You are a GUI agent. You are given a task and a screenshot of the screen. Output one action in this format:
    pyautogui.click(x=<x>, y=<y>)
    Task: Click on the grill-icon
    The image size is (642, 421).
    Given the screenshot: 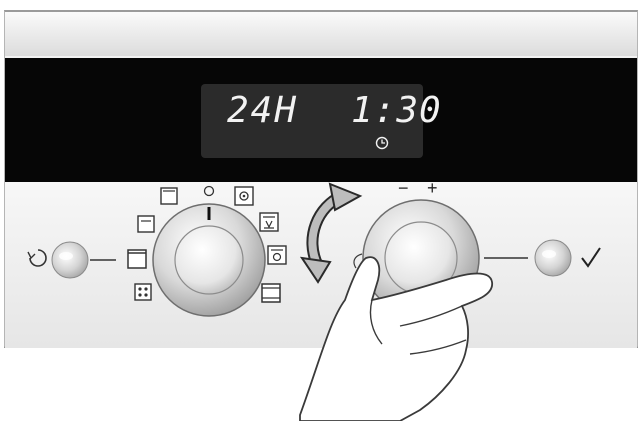 What is the action you would take?
    pyautogui.click(x=269, y=222)
    